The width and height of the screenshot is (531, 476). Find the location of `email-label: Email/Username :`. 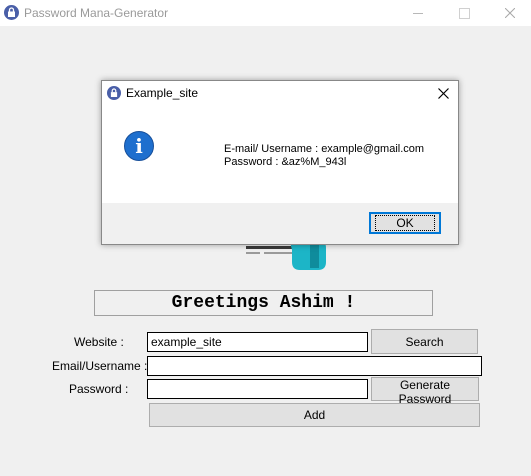

email-label: Email/Username : is located at coordinates (100, 366).